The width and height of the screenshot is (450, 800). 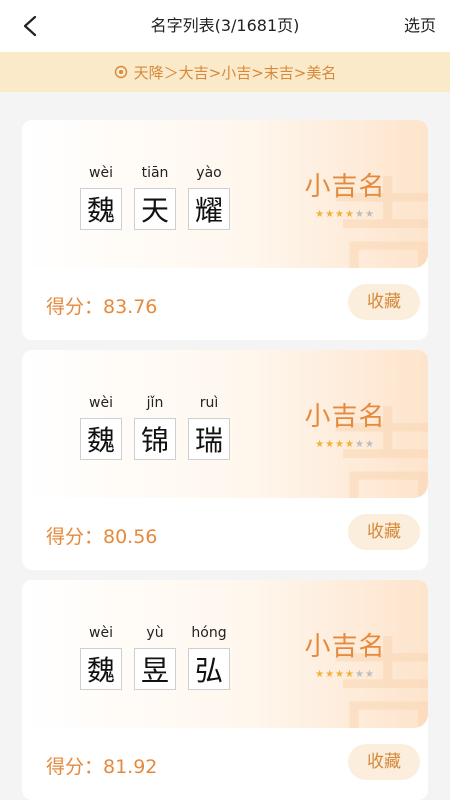 I want to click on page-title: 名字列表(3/1681页), so click(x=225, y=25).